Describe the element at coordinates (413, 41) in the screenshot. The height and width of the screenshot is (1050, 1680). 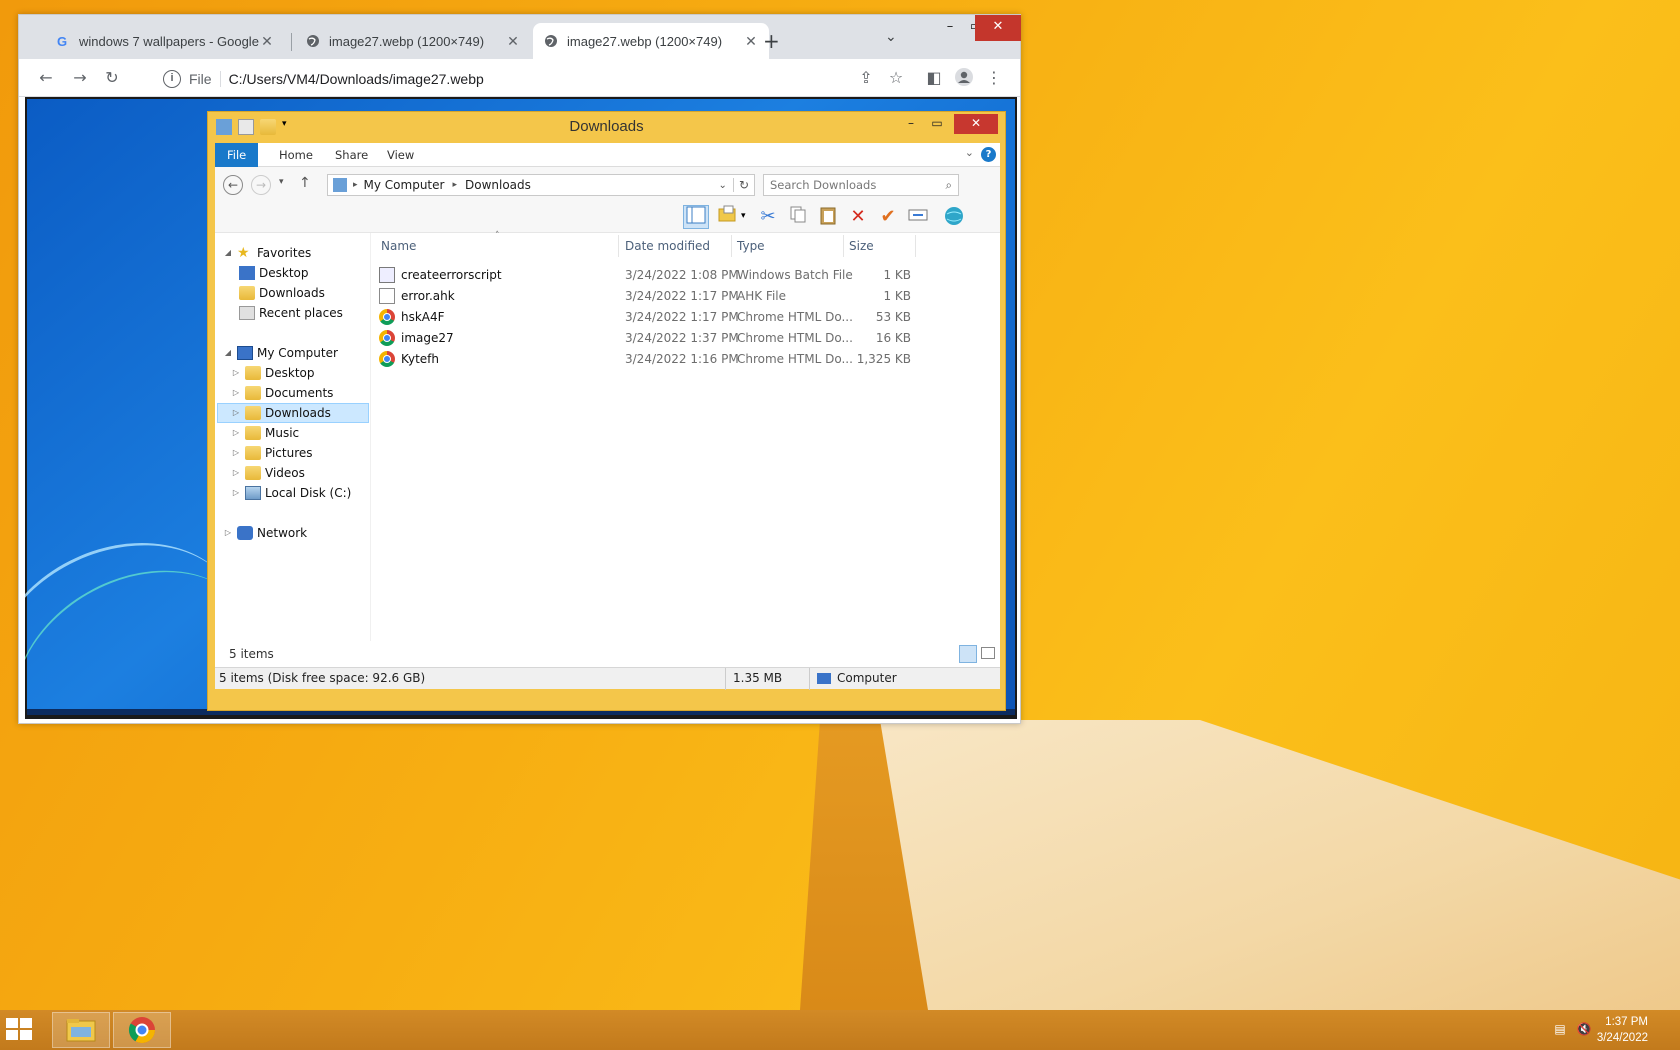
I see `tab-image27-1: image27.webp (1200×749) ✕` at that location.